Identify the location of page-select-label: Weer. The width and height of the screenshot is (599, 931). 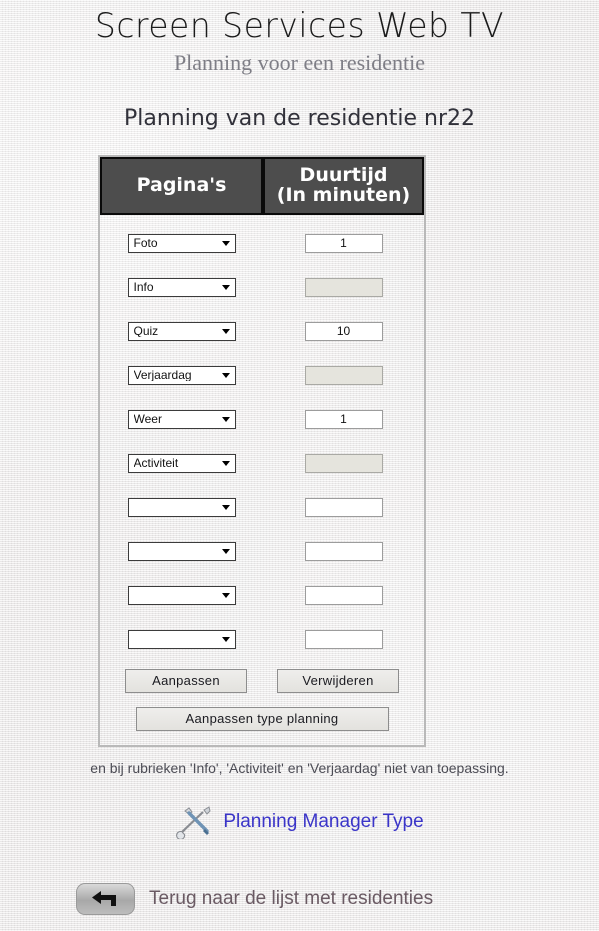
(147, 419).